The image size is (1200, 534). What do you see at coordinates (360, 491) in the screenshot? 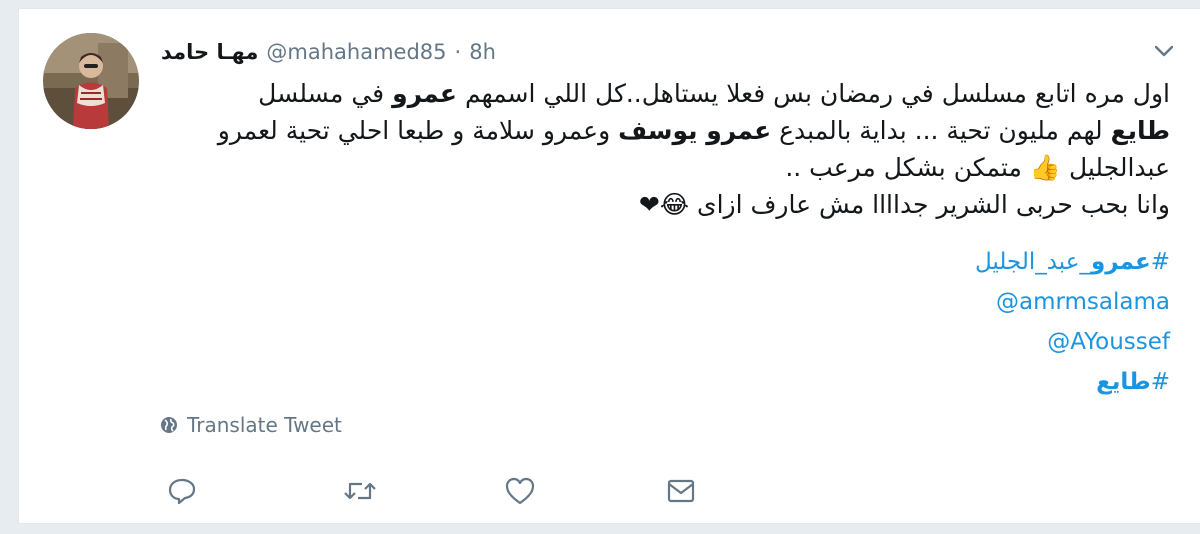
I see `retweet-icon` at bounding box center [360, 491].